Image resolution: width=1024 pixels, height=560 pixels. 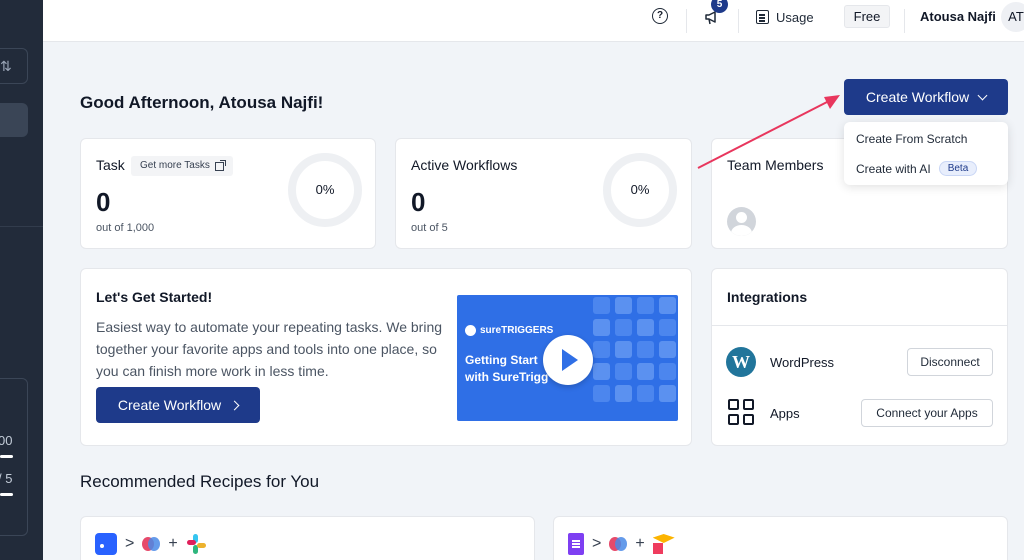 What do you see at coordinates (418, 202) in the screenshot?
I see `workflow-count: 0` at bounding box center [418, 202].